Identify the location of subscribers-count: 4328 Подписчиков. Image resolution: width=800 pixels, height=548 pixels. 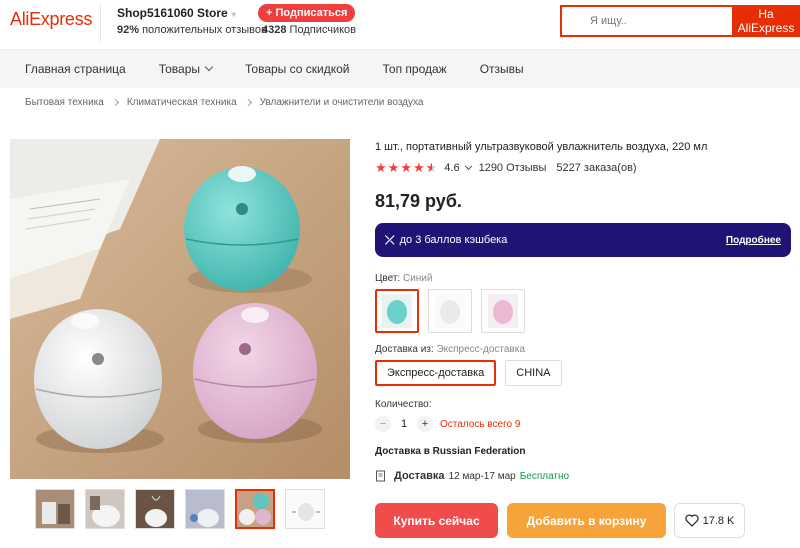
(309, 30).